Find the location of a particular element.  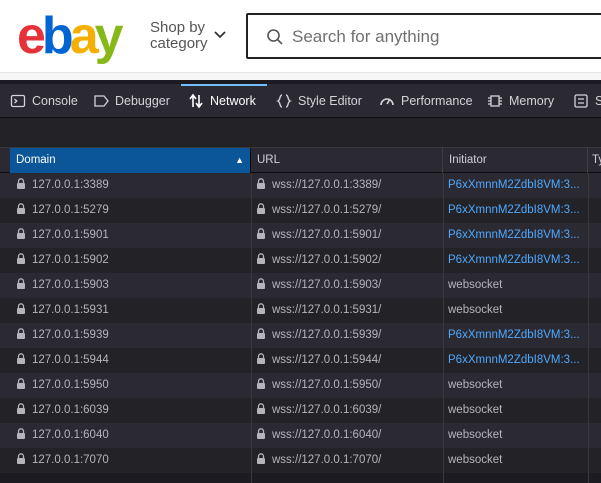

domain-cell: 127.0.0.1:5902 is located at coordinates (132, 260).